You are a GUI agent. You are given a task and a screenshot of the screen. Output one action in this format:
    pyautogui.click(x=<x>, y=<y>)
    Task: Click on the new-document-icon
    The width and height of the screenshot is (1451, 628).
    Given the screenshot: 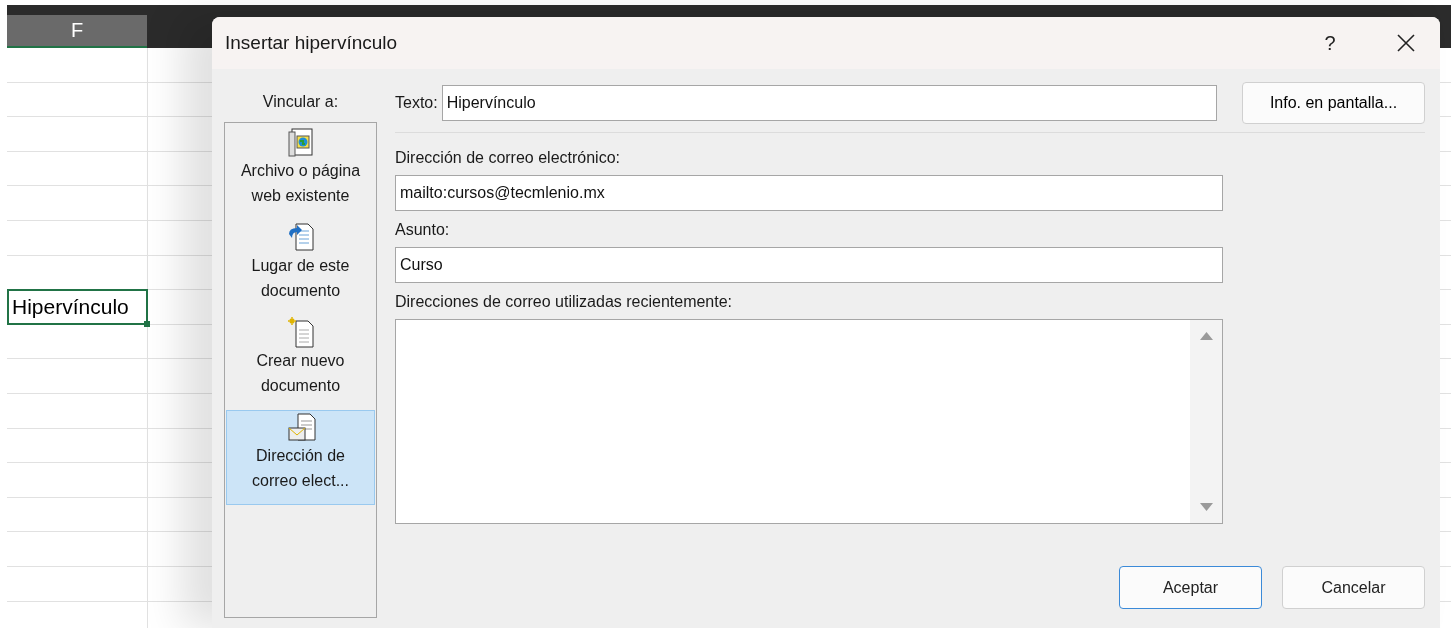 What is the action you would take?
    pyautogui.click(x=300, y=332)
    